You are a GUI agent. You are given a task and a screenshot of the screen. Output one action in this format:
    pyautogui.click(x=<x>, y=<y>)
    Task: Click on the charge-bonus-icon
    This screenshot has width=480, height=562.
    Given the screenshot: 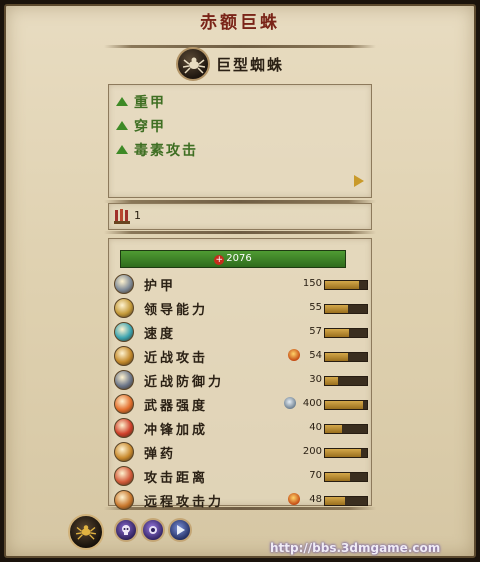 What is the action you would take?
    pyautogui.click(x=124, y=428)
    